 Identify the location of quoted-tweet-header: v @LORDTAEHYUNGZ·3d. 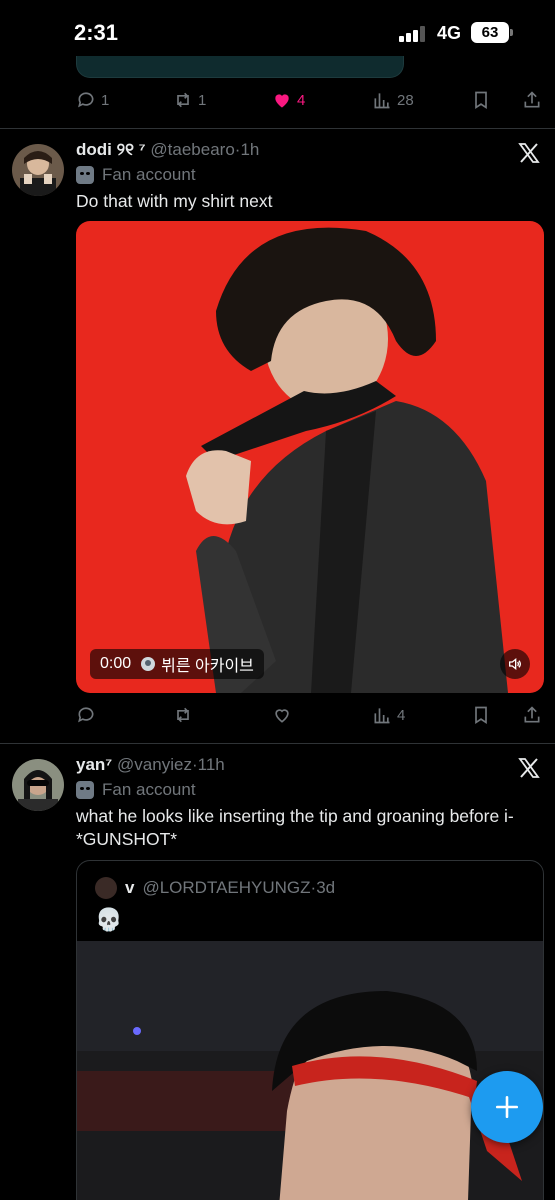
(215, 888).